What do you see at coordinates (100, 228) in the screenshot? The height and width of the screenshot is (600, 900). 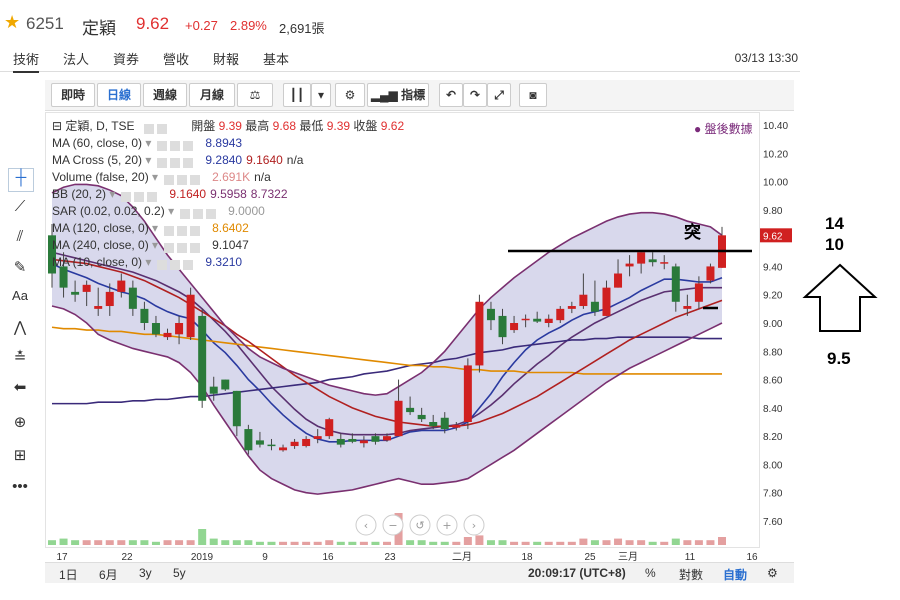 I see `indicator-name: MA (120, close, 0)` at bounding box center [100, 228].